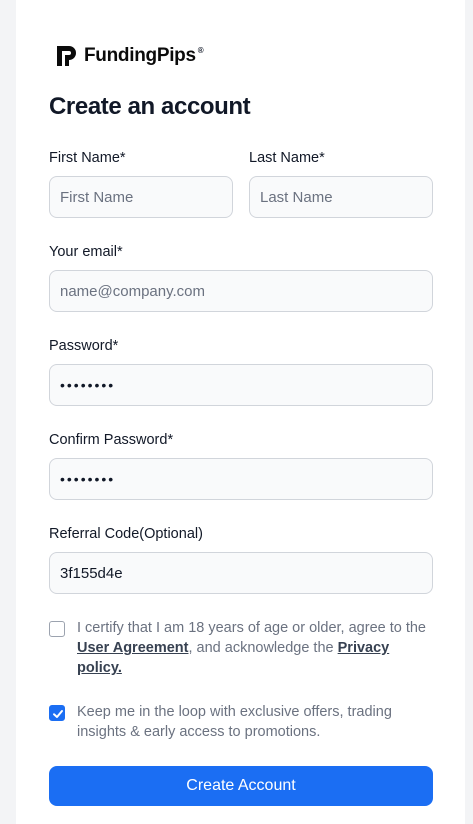  Describe the element at coordinates (126, 534) in the screenshot. I see `referral-code-label: Referral Code(Optional)` at that location.